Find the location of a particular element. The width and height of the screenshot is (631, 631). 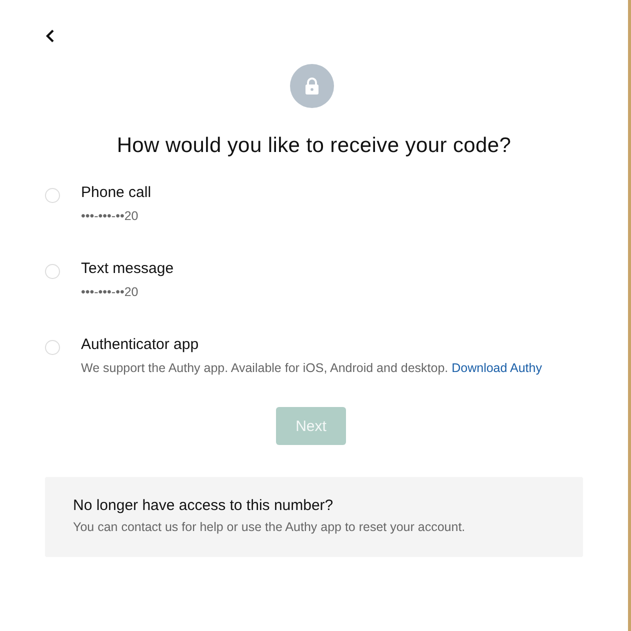

option-label: Text message is located at coordinates (127, 269).